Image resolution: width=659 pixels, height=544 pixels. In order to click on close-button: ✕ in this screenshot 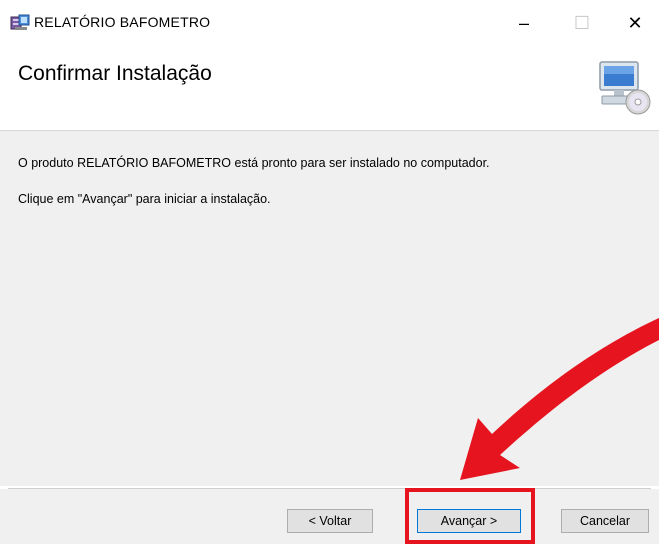, I will do `click(635, 23)`.